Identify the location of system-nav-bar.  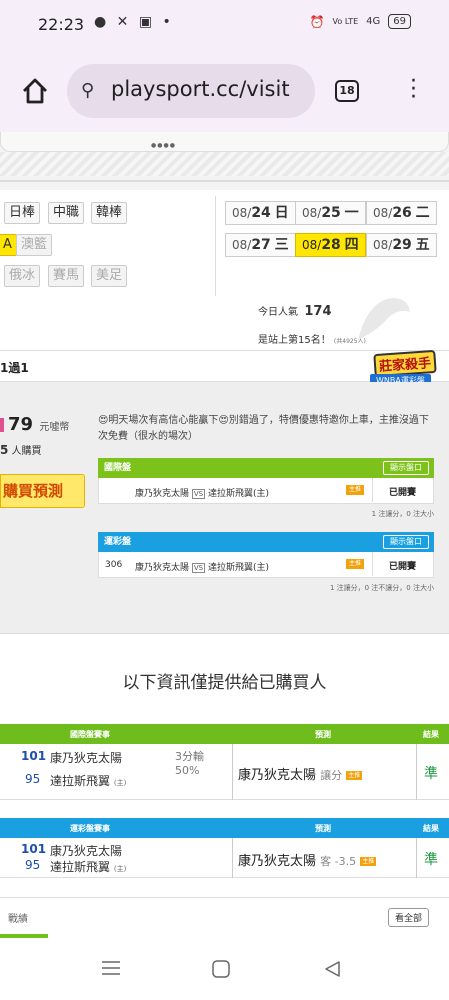
(224, 970).